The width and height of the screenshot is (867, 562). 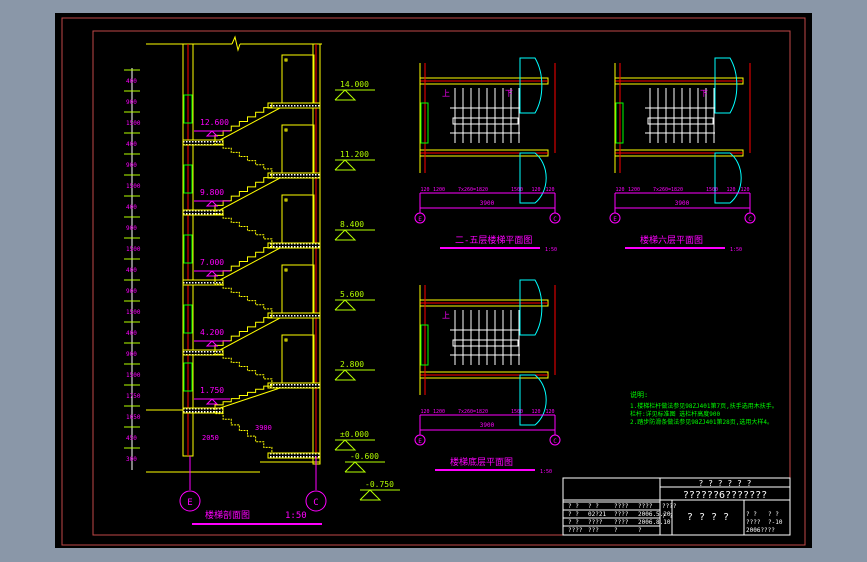 What do you see at coordinates (354, 434) in the screenshot?
I see `floor-level-label: ±0.000` at bounding box center [354, 434].